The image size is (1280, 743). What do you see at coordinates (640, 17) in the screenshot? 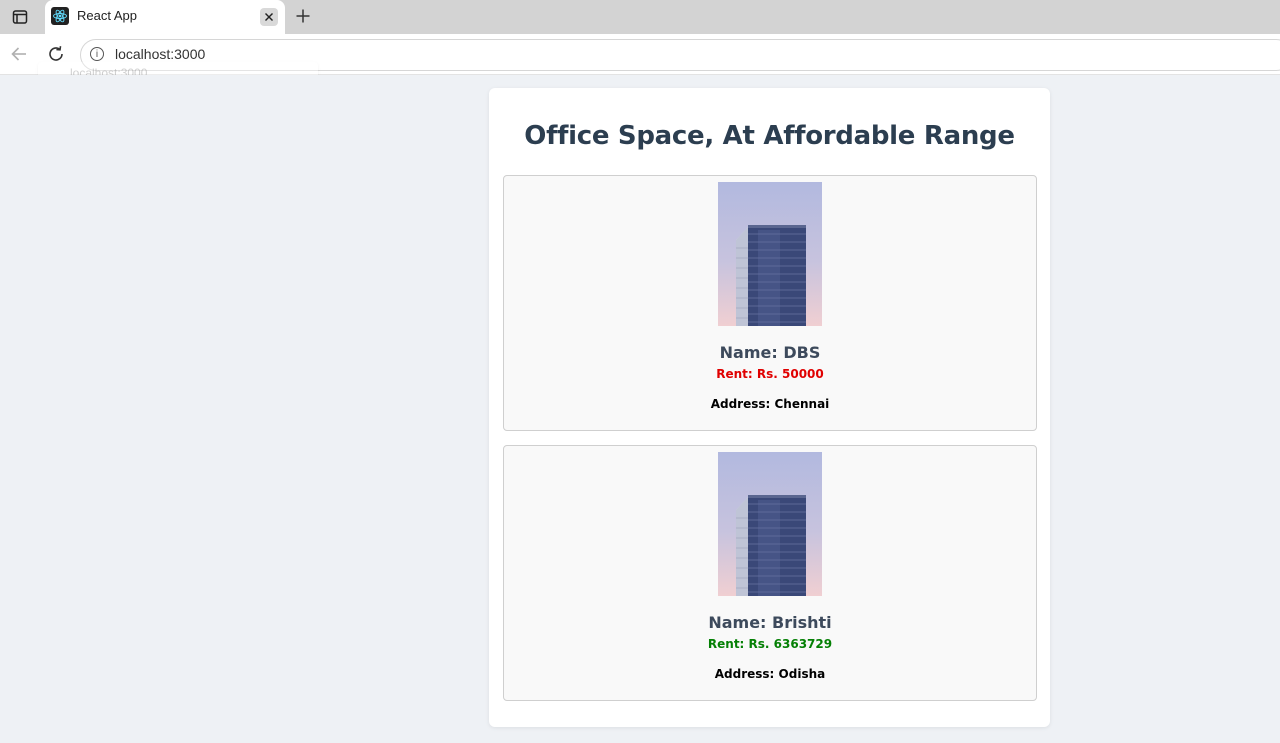
I see `tab-strip: React App` at bounding box center [640, 17].